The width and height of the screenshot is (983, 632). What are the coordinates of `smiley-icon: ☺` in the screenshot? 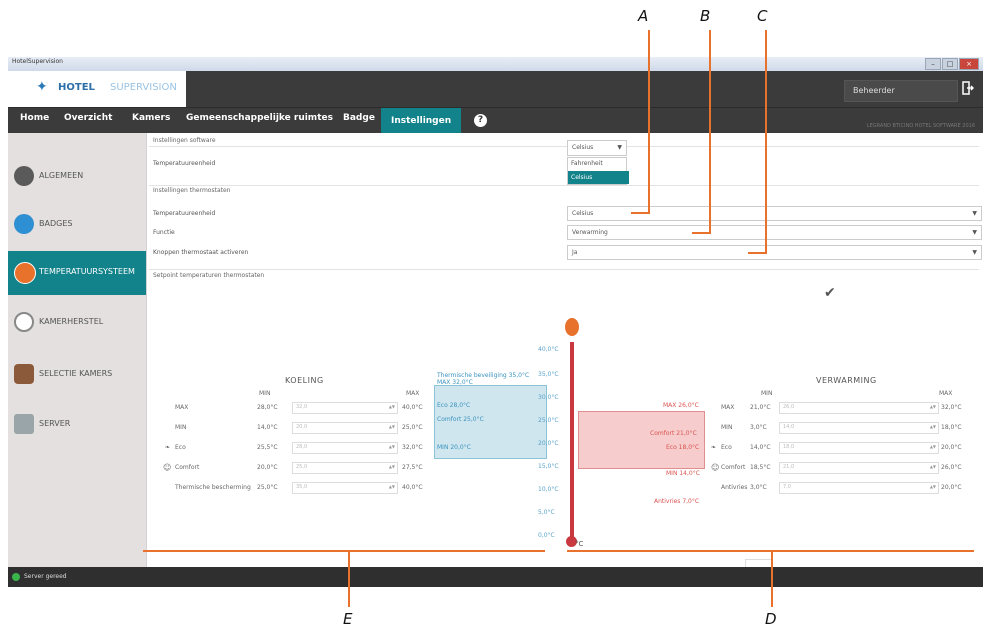 It's located at (715, 467).